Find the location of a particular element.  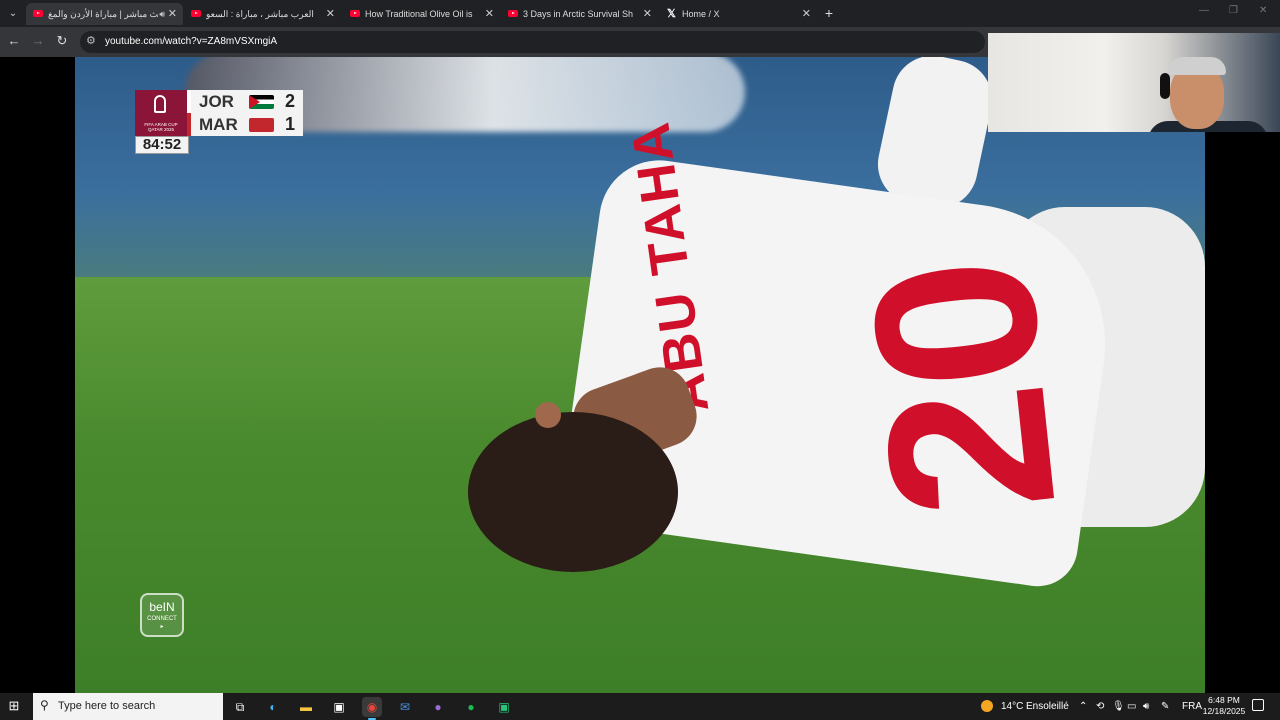

tab-title: بث مباشر | مباراة الأردن والمغ is located at coordinates (103, 14).